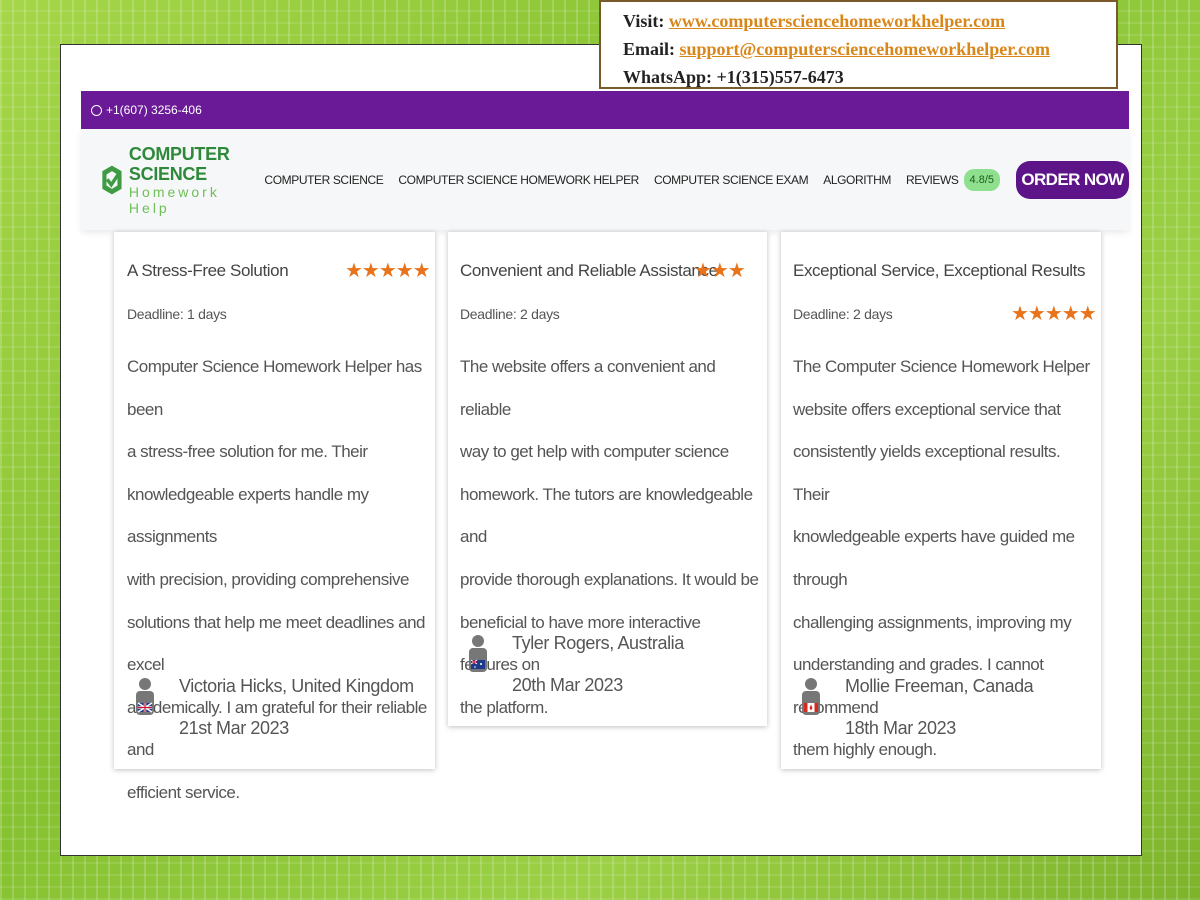  I want to click on review-date: 20th Mar 2023, so click(567, 685).